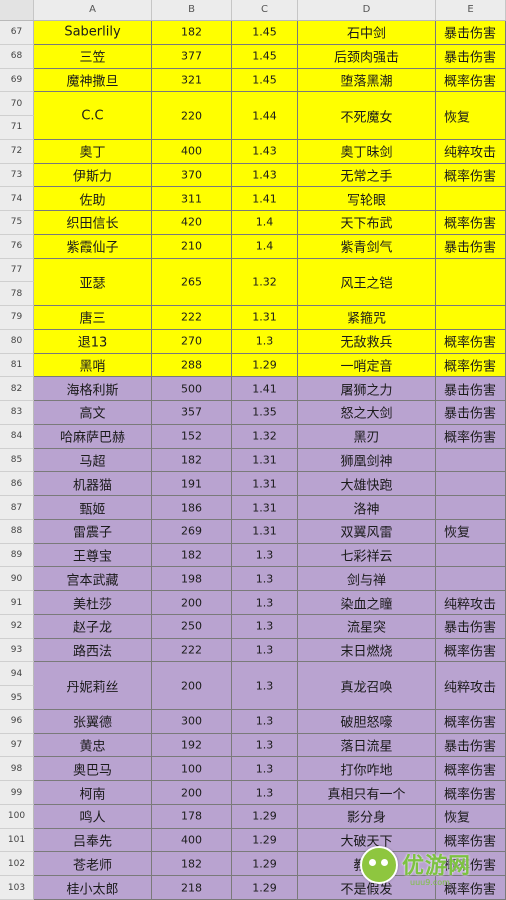  I want to click on value-cell: 222, so click(192, 650).